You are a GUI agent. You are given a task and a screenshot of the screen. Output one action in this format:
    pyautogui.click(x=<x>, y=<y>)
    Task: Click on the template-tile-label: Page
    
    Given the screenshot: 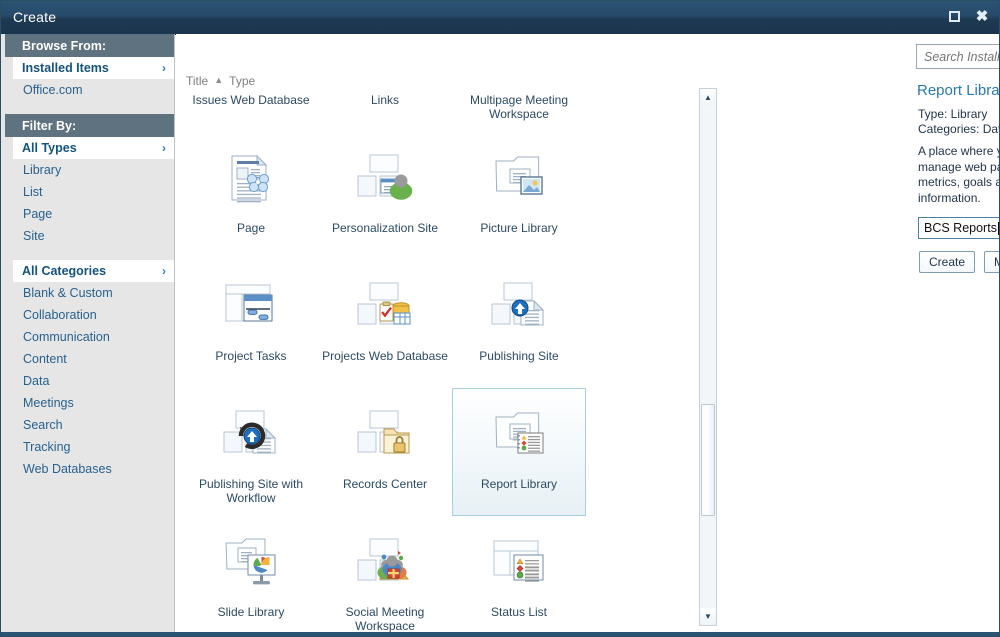 What is the action you would take?
    pyautogui.click(x=251, y=228)
    